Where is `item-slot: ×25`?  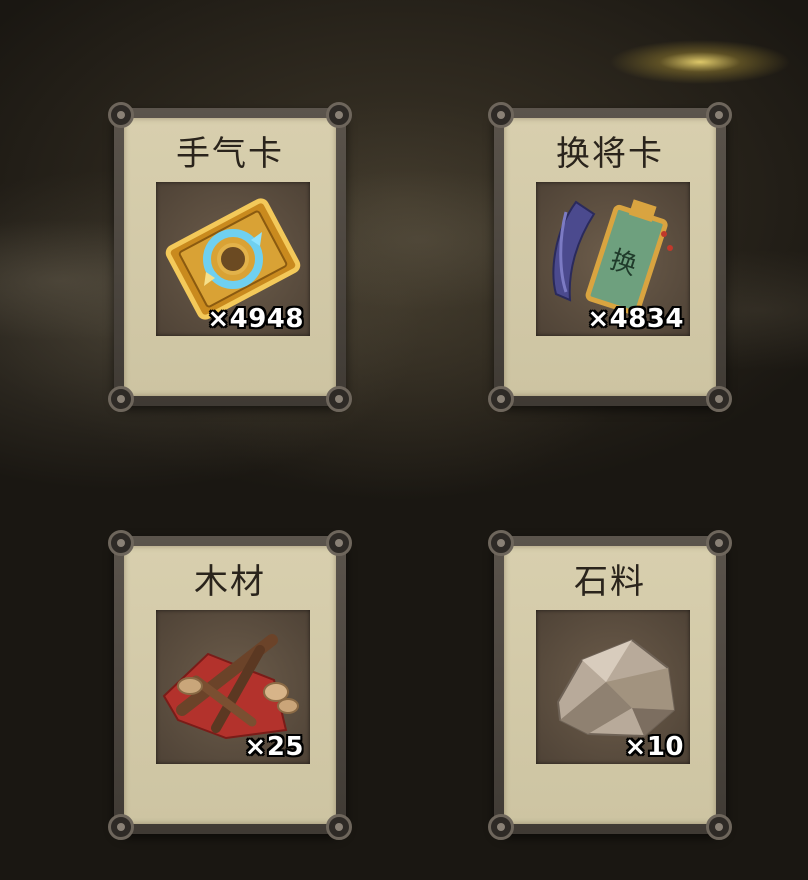
item-slot: ×25 is located at coordinates (233, 687).